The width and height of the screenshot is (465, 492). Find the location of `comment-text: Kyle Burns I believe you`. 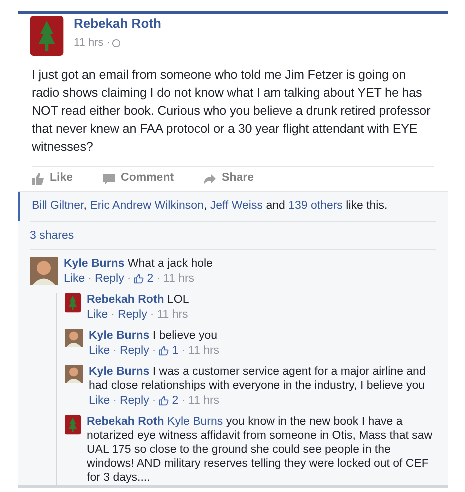

comment-text: Kyle Burns I believe you is located at coordinates (153, 336).